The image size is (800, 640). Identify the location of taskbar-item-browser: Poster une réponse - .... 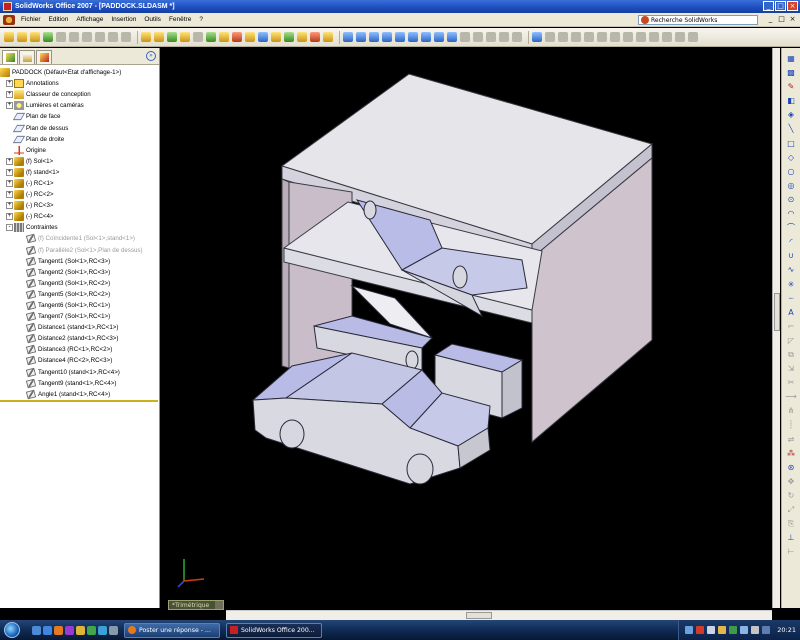
(172, 630).